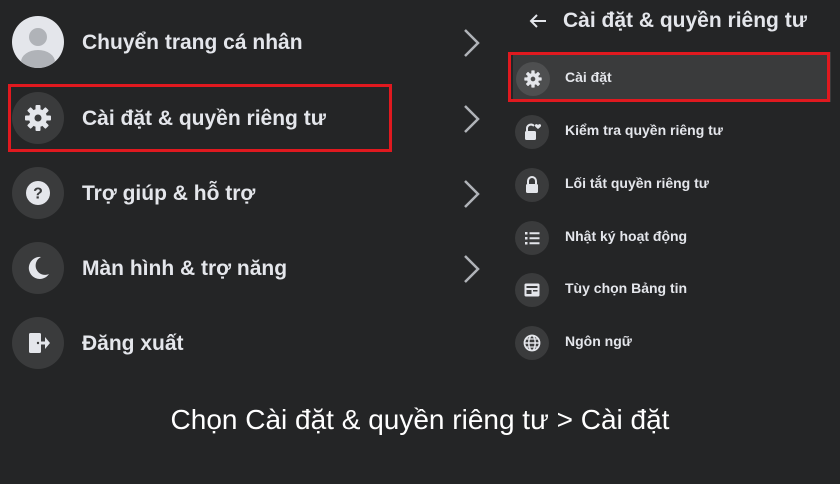  What do you see at coordinates (598, 341) in the screenshot?
I see `submenu-item-label: Ngôn ngữ` at bounding box center [598, 341].